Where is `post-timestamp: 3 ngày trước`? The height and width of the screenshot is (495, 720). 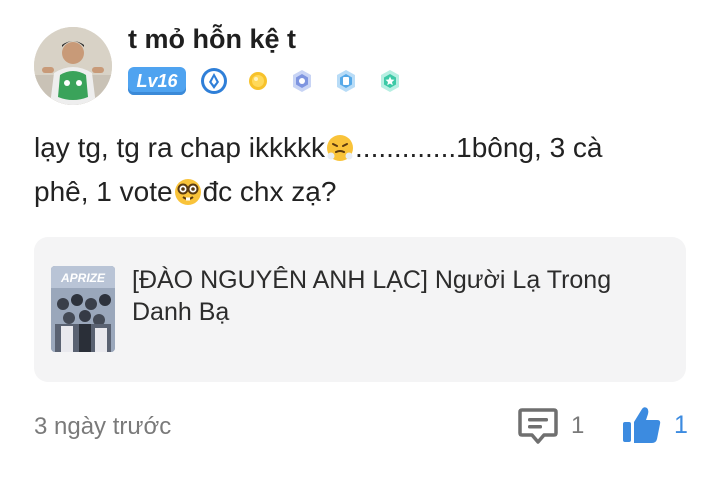
post-timestamp: 3 ngày trước is located at coordinates (103, 426).